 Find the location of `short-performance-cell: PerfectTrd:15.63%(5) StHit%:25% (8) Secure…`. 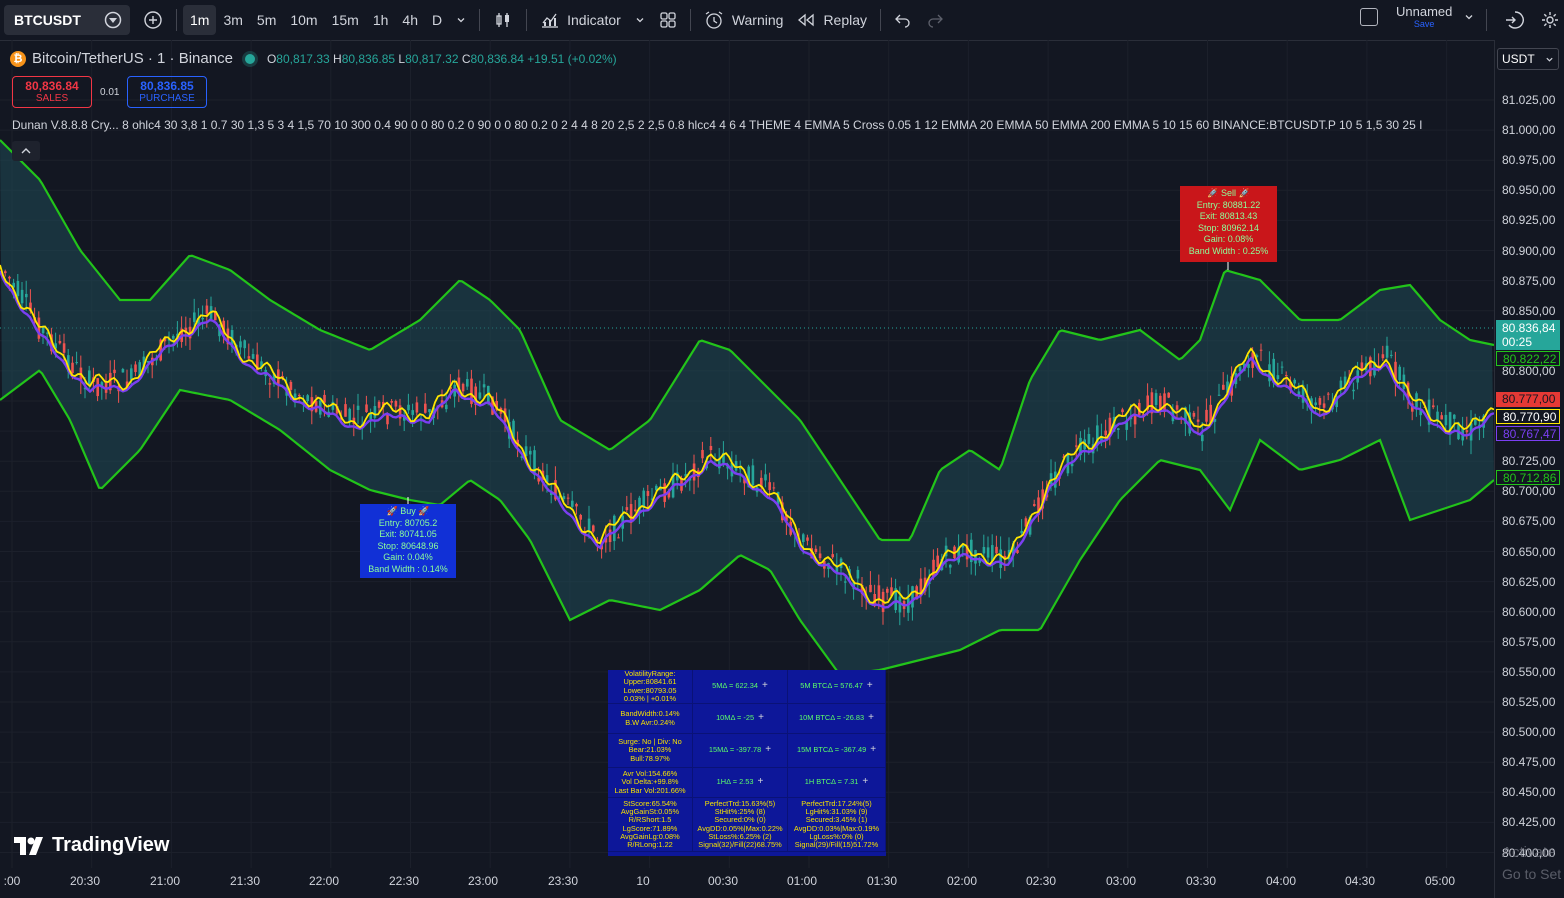

short-performance-cell: PerfectTrd:15.63%(5) StHit%:25% (8) Secure… is located at coordinates (740, 825).